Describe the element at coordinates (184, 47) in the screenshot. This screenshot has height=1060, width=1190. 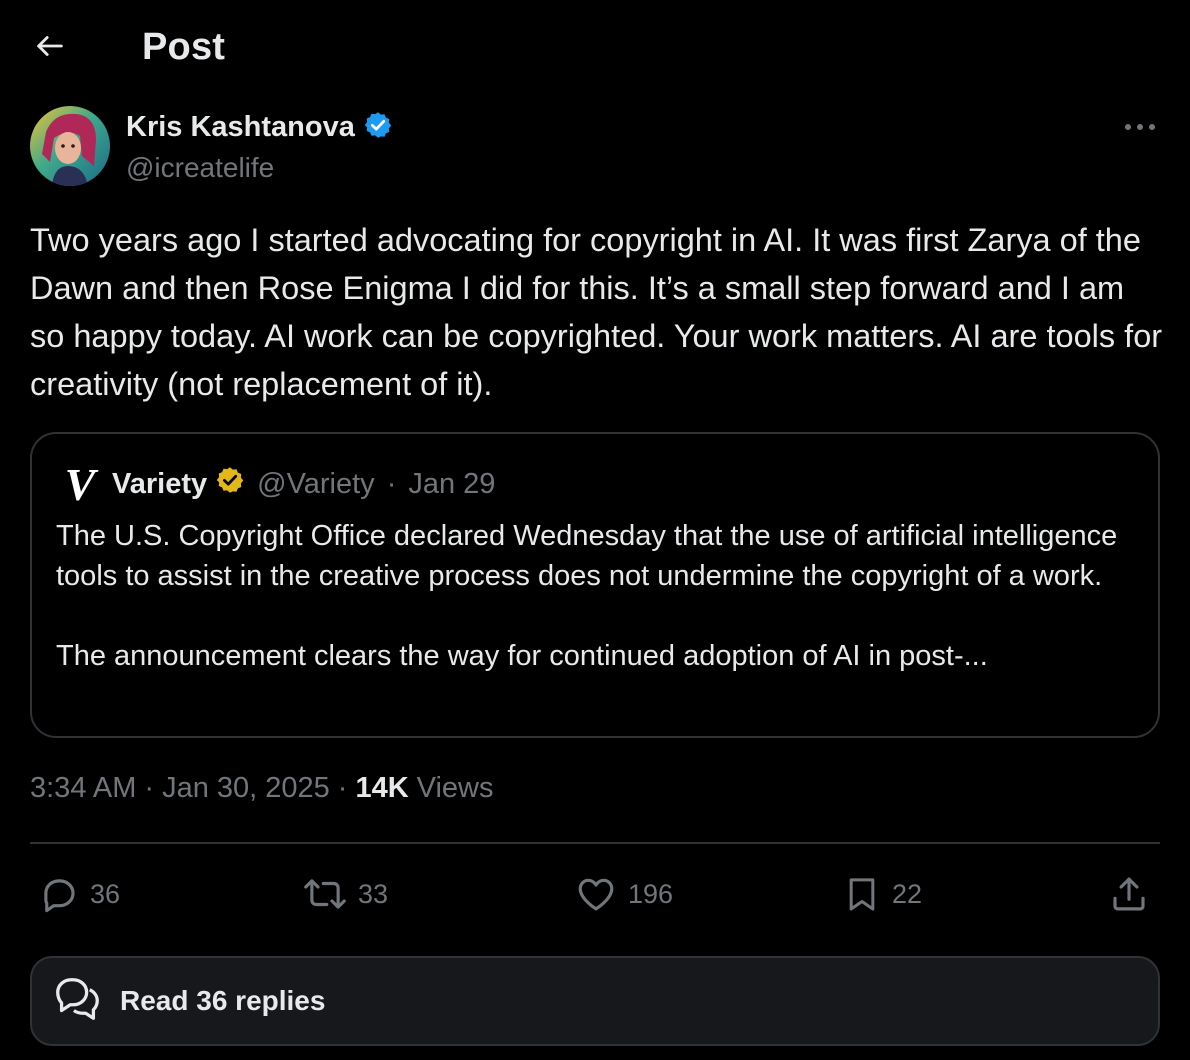
I see `page-title: Post` at that location.